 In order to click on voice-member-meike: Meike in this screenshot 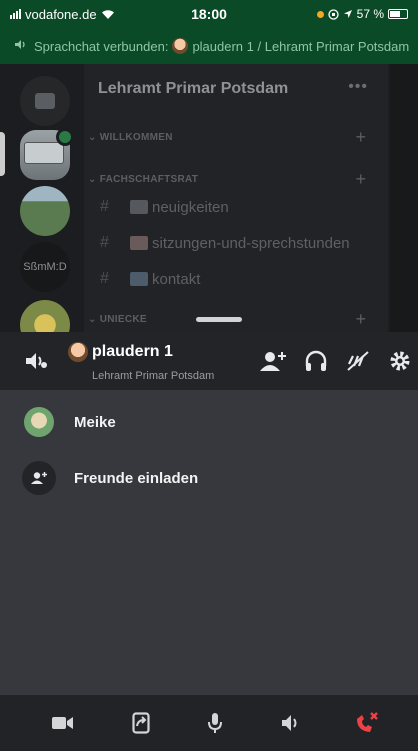, I will do `click(212, 422)`.